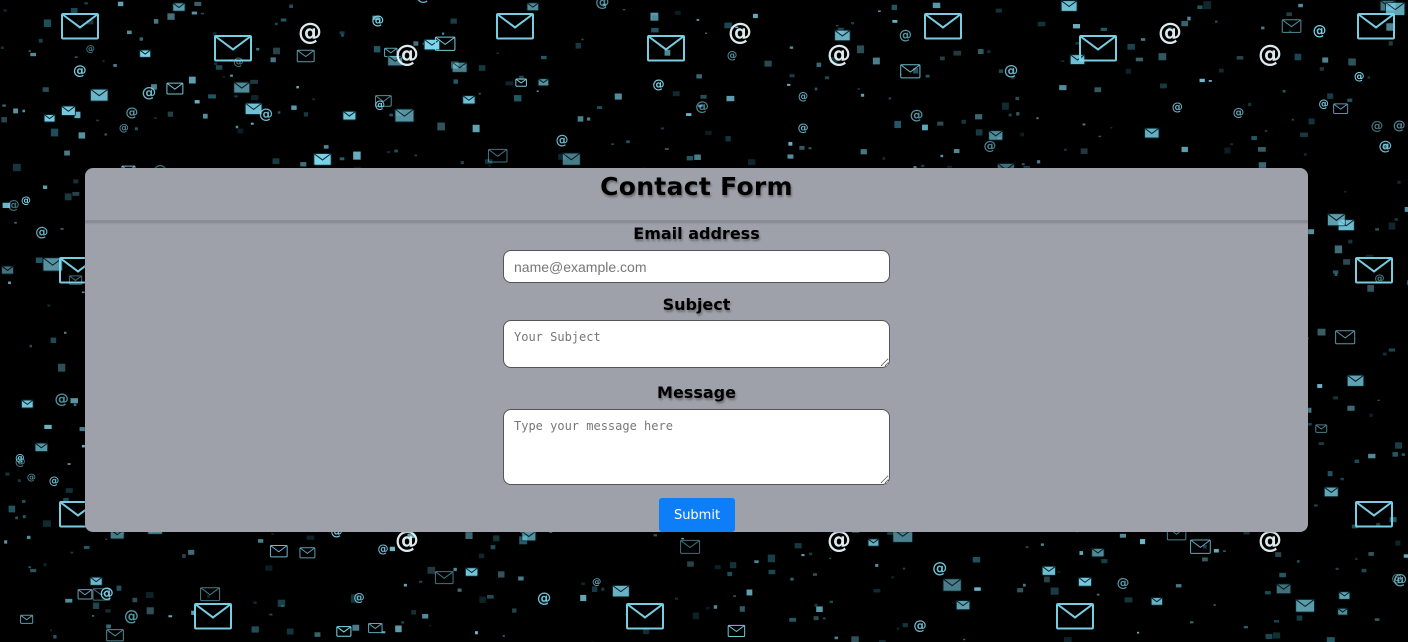 The height and width of the screenshot is (642, 1408). I want to click on subject-input, so click(696, 344).